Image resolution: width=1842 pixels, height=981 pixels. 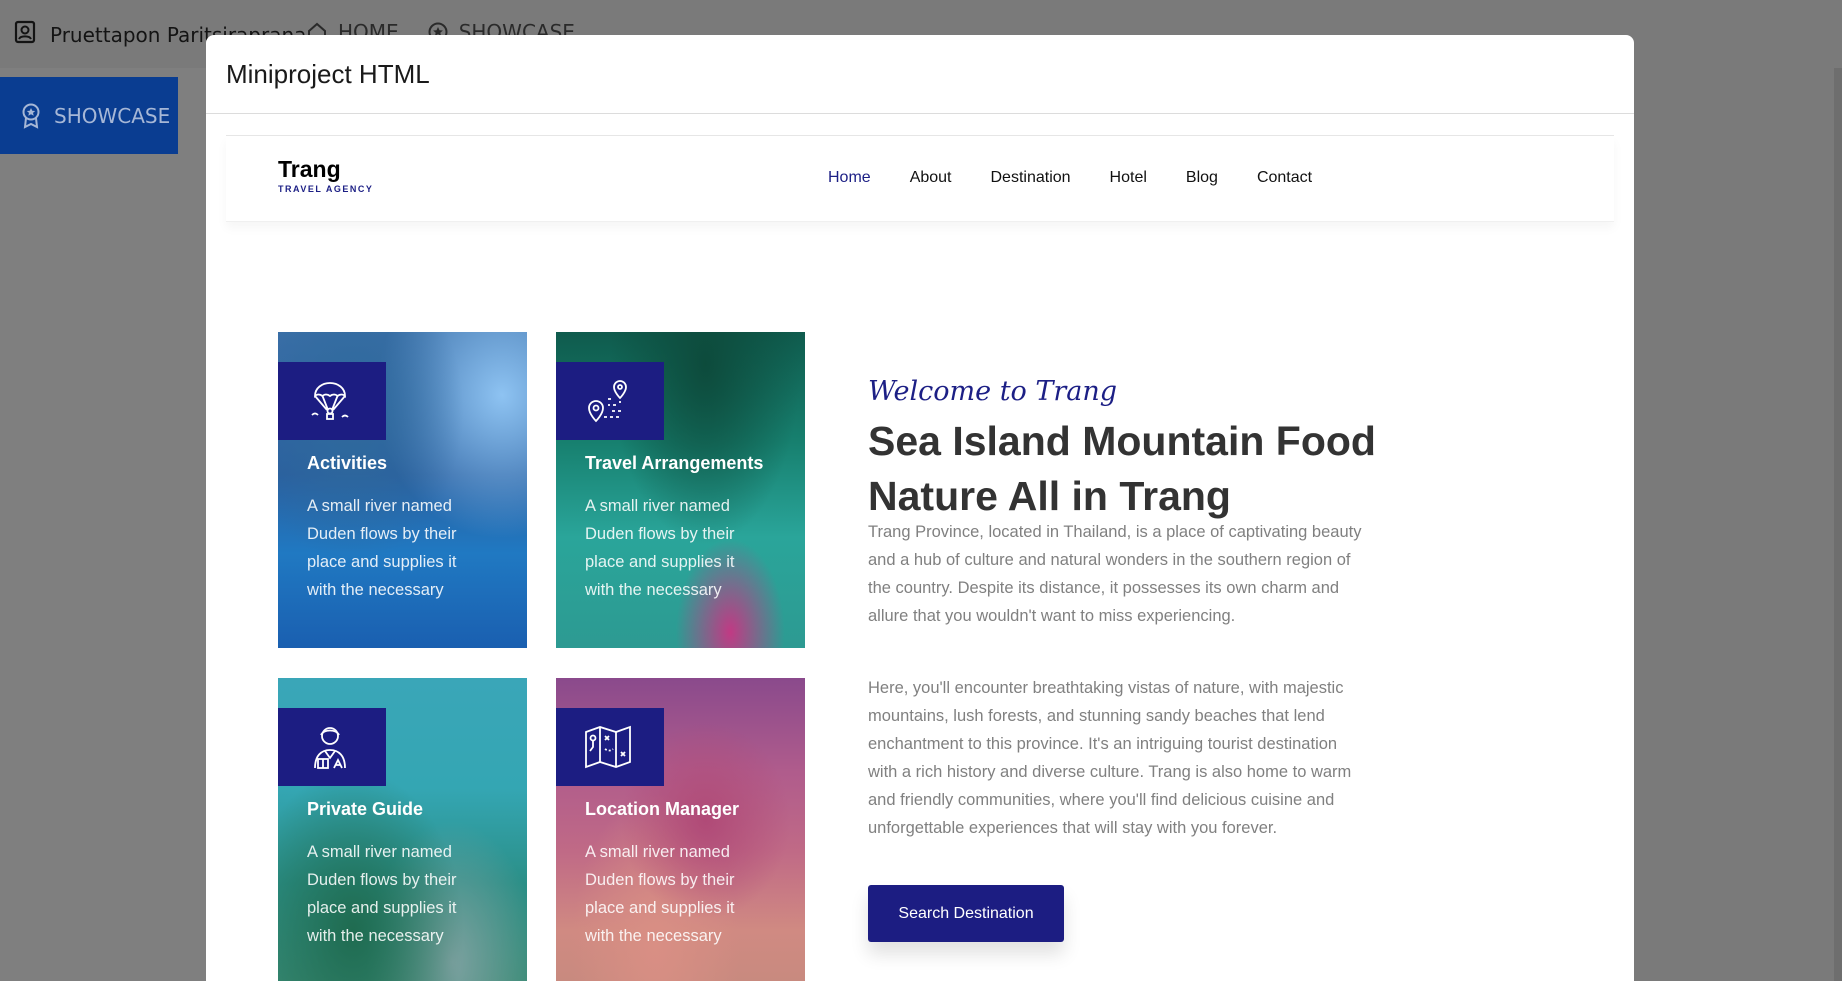 I want to click on brand-name: Trang, so click(x=309, y=169).